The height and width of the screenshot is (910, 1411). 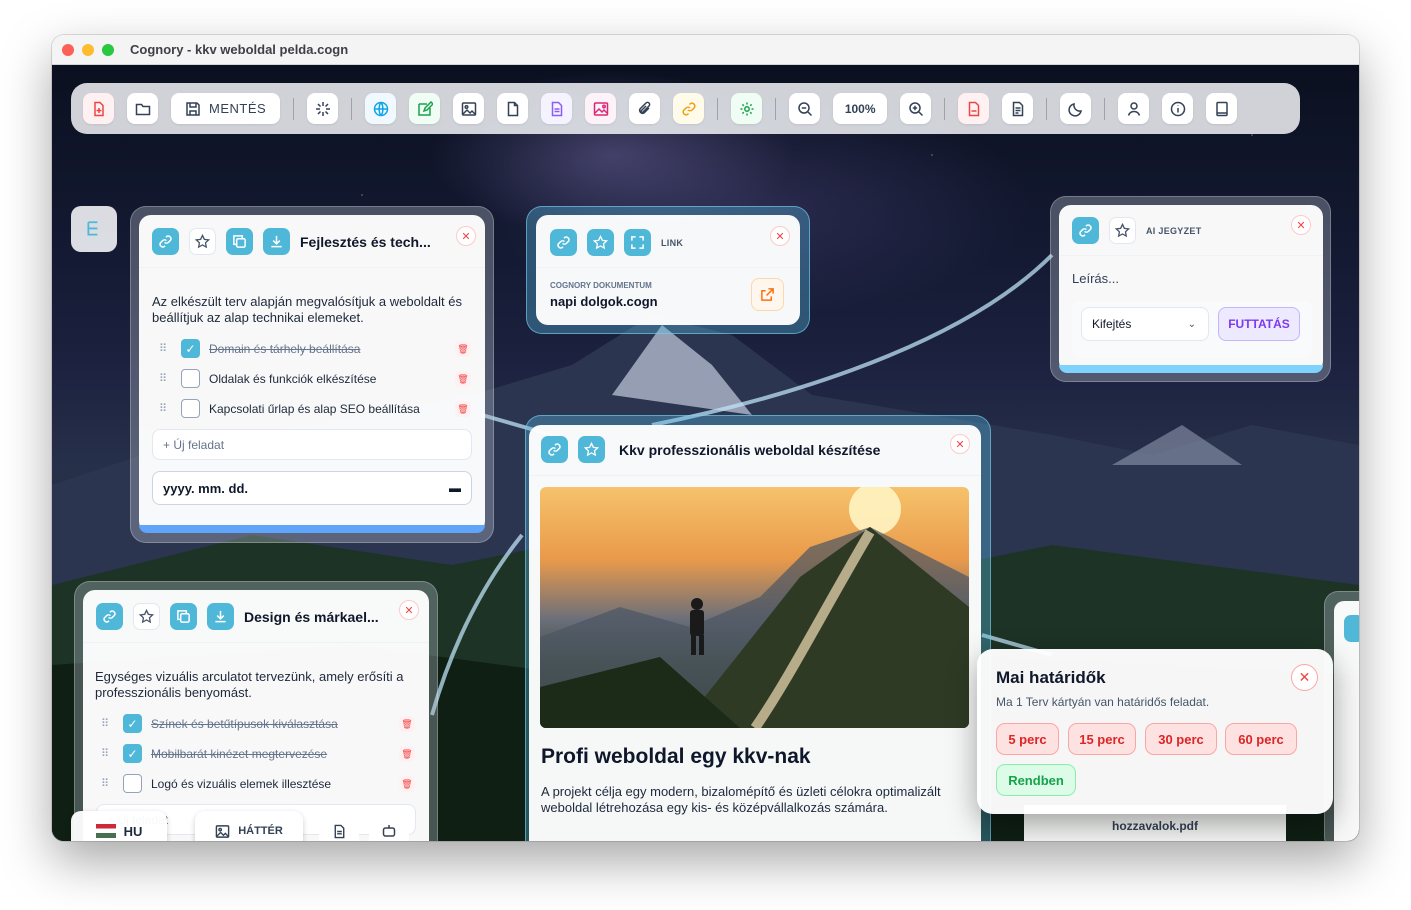 I want to click on robot-button, so click(x=389, y=826).